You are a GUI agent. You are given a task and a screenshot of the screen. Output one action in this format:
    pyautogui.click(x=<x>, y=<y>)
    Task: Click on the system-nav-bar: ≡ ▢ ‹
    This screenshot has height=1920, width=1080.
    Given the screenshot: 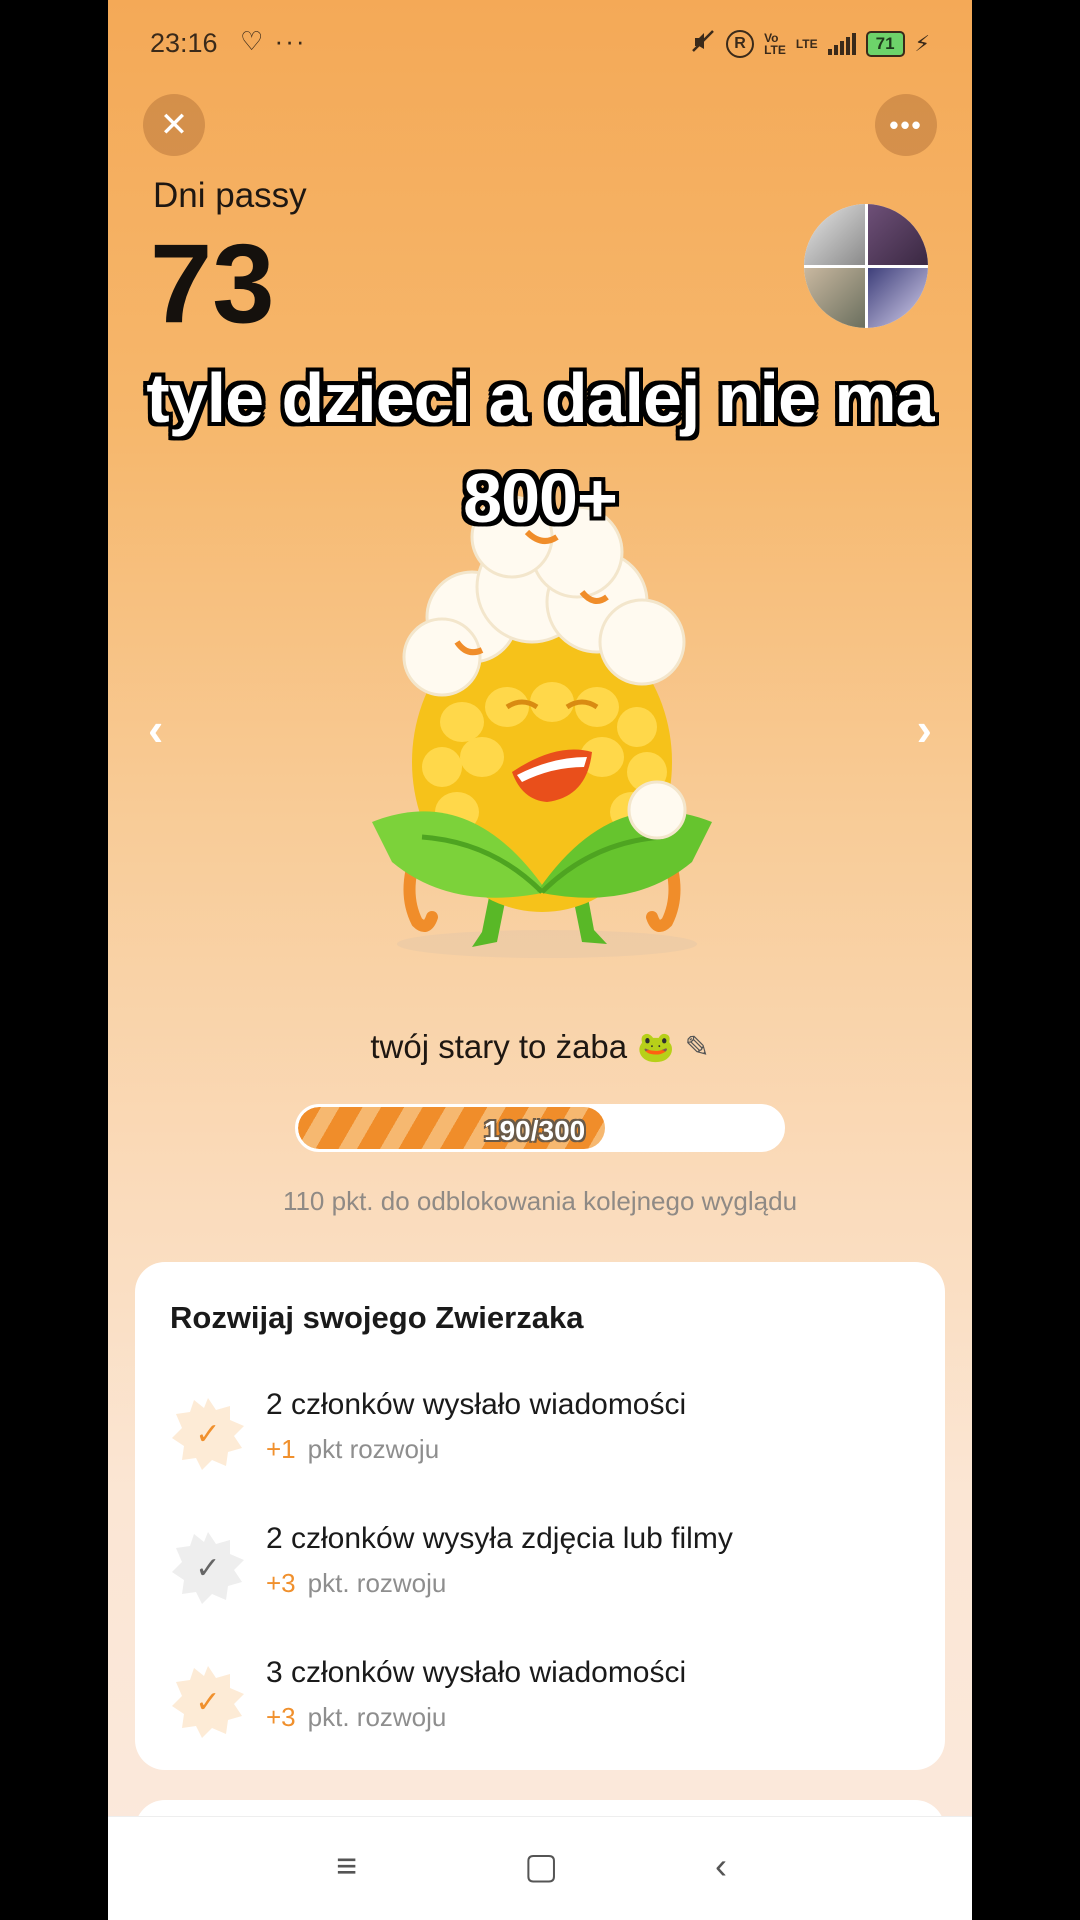 What is the action you would take?
    pyautogui.click(x=540, y=1868)
    